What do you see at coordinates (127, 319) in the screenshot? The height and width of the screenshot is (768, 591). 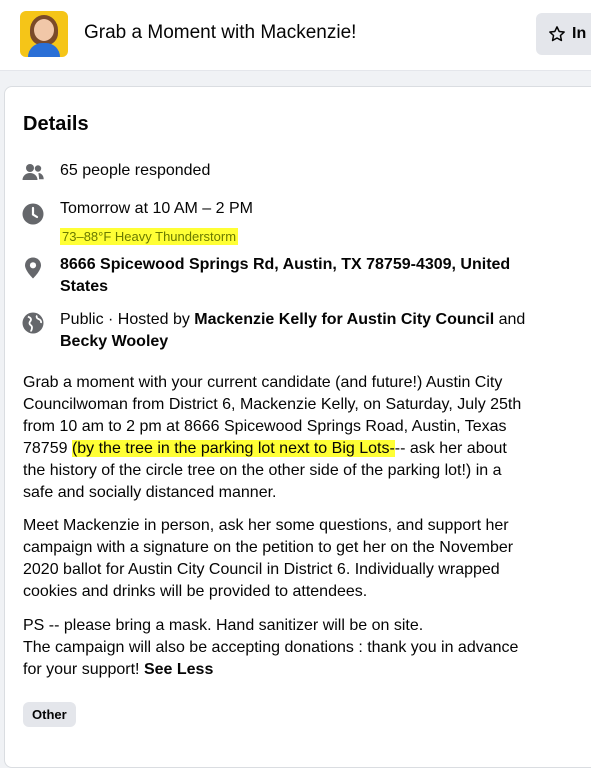 I see `visibility-label: Public · Hosted by` at bounding box center [127, 319].